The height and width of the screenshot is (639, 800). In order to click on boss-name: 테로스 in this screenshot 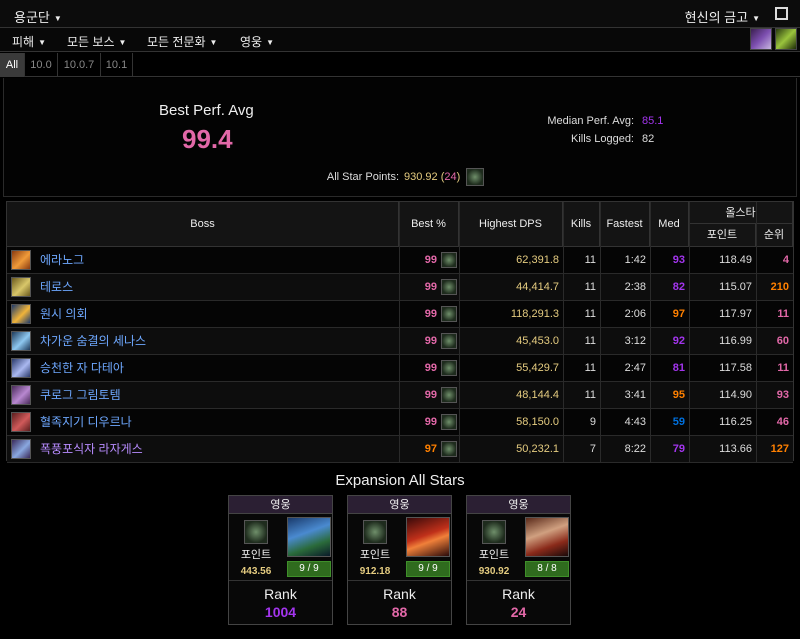, I will do `click(56, 287)`.